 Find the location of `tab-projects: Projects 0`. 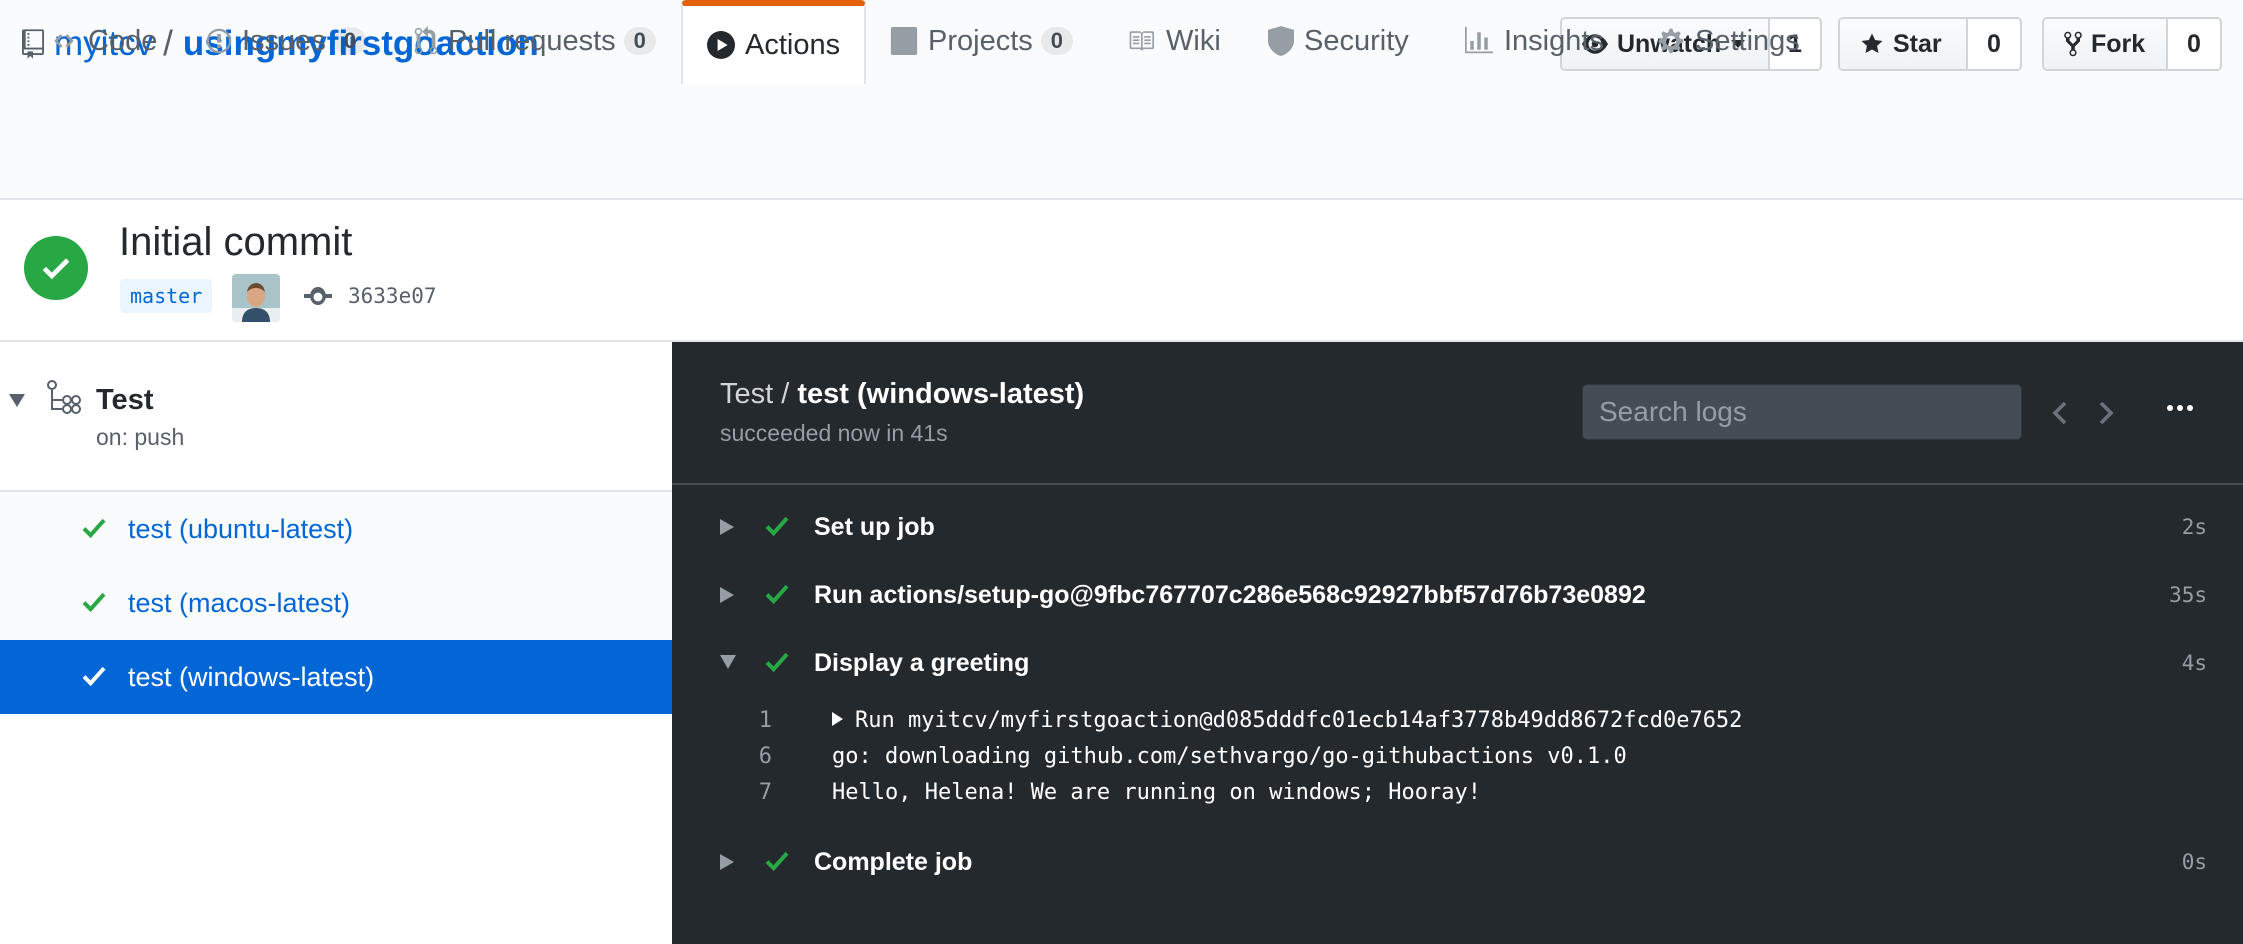

tab-projects: Projects 0 is located at coordinates (982, 41).